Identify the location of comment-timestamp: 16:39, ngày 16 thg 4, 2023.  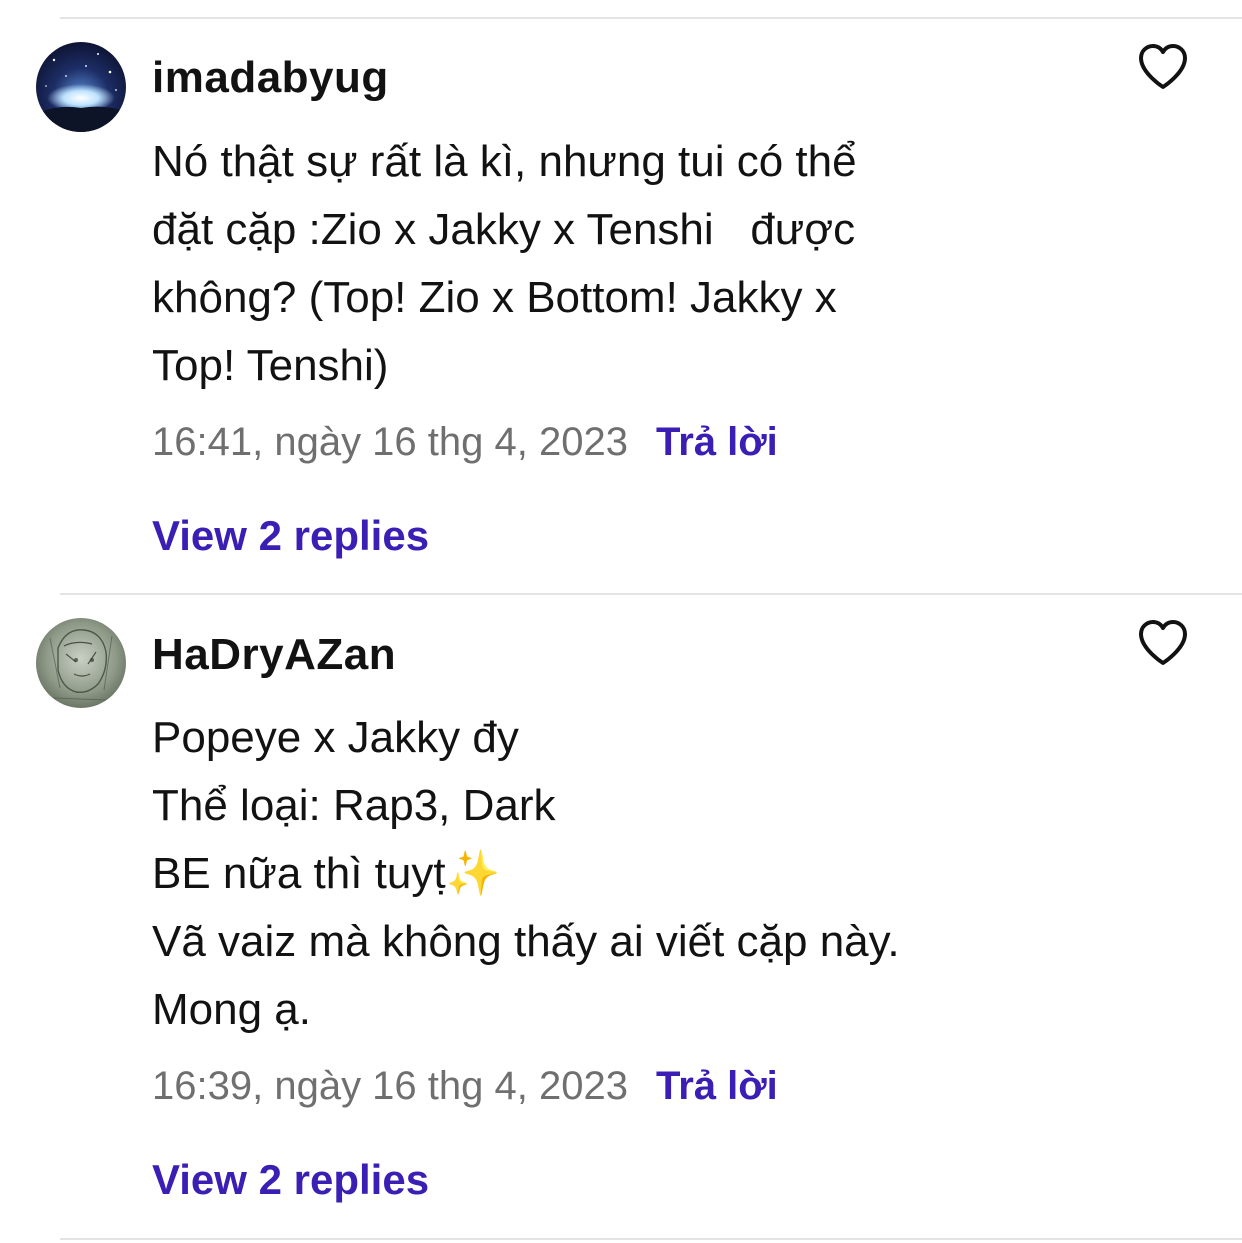
(390, 1086).